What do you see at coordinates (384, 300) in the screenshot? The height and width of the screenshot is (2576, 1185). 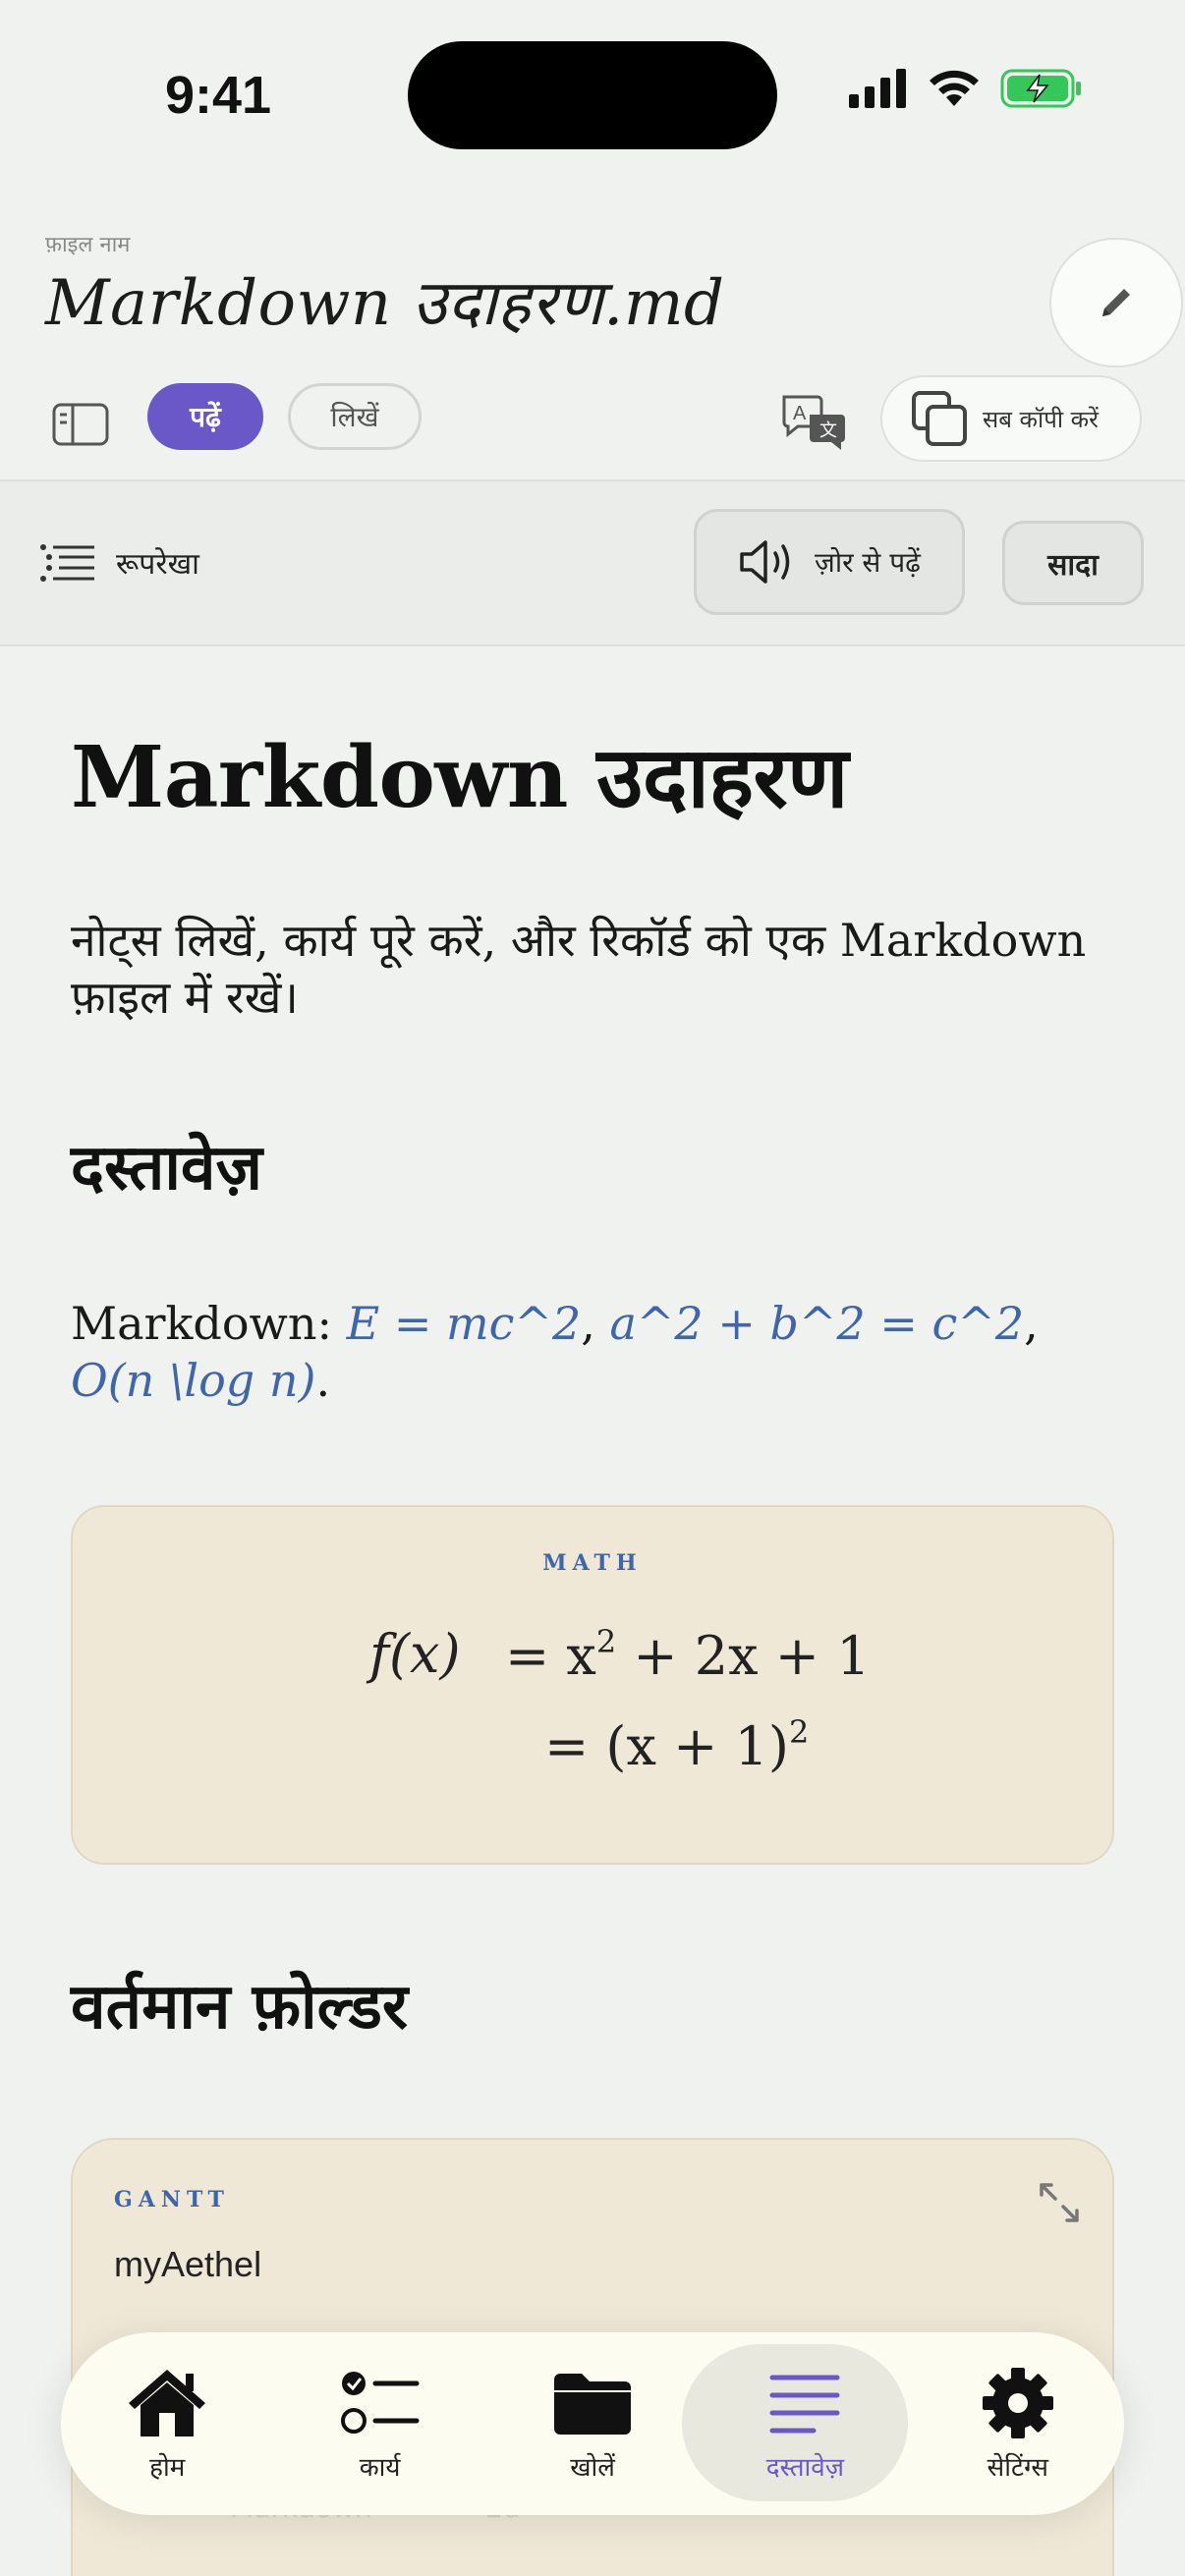 I see `file-name-title: Markdown उदाहरण.md` at bounding box center [384, 300].